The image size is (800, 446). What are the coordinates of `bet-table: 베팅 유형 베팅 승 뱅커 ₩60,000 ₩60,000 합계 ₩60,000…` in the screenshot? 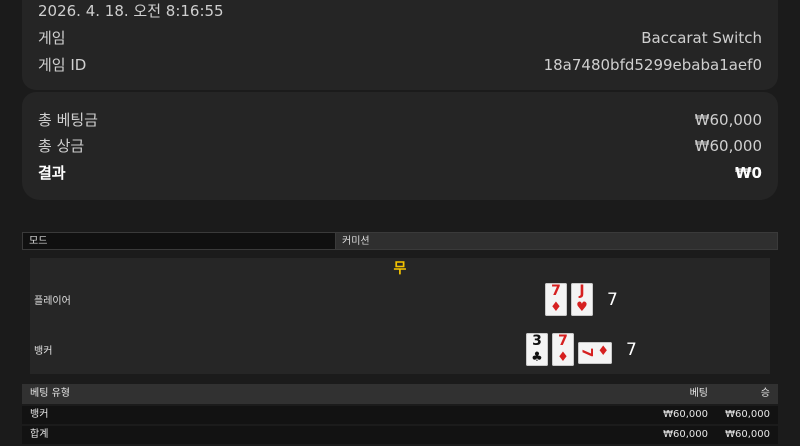 It's located at (400, 415).